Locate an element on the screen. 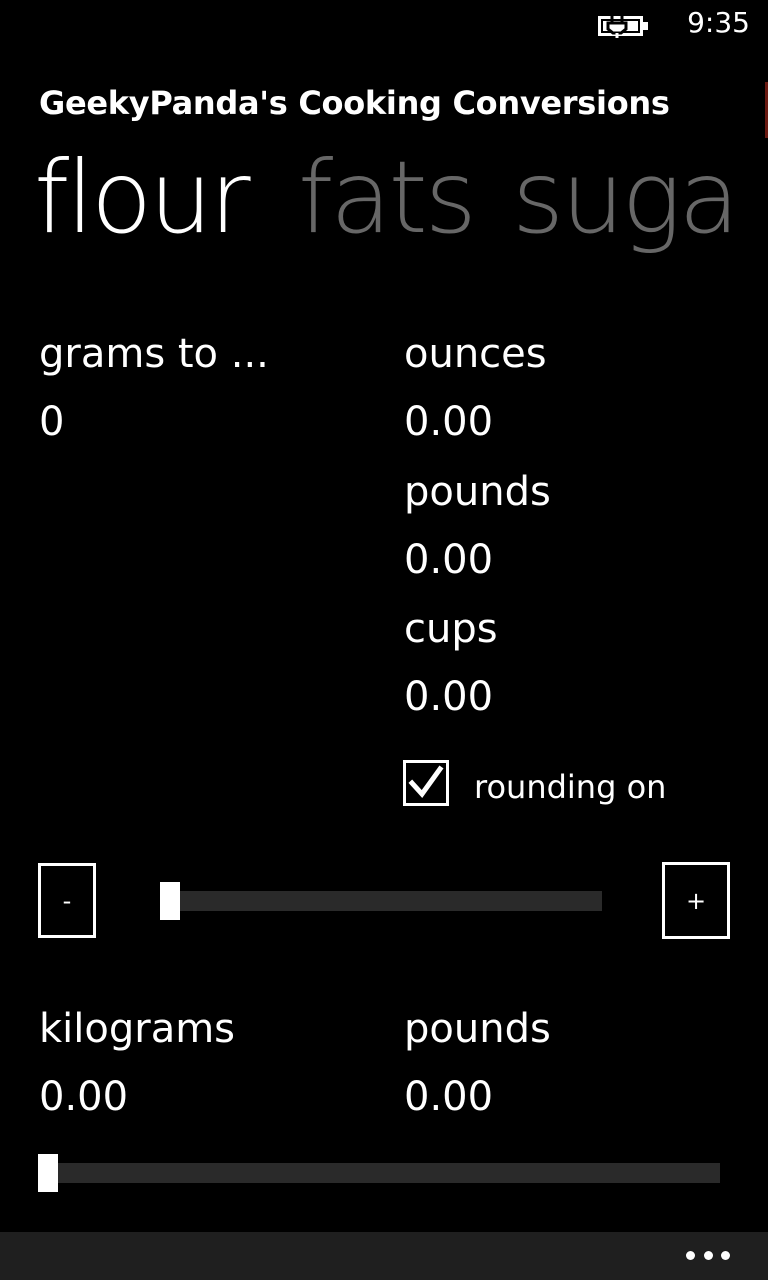  grams-slider-thumb is located at coordinates (170, 901).